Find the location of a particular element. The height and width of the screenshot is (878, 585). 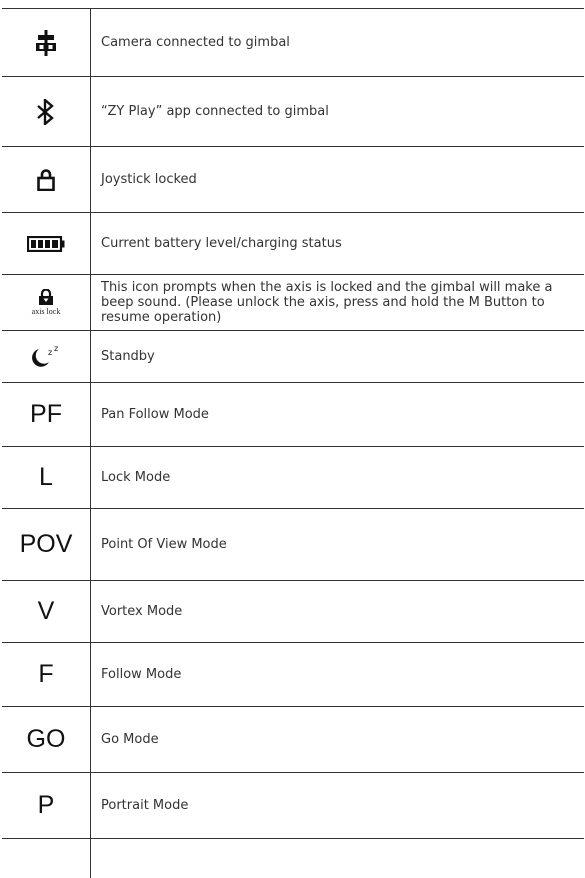

row-description: Pan Follow Mode is located at coordinates (155, 414).